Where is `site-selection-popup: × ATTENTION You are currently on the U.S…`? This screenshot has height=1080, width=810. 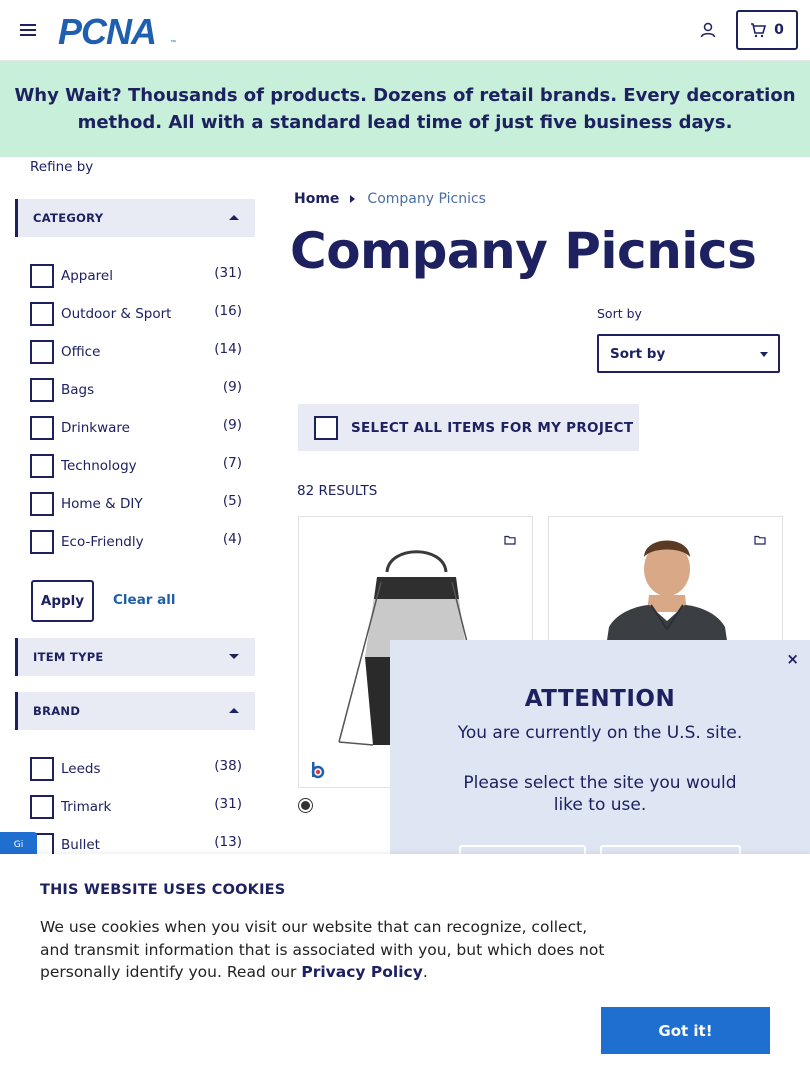
site-selection-popup: × ATTENTION You are currently on the U.S… is located at coordinates (600, 757).